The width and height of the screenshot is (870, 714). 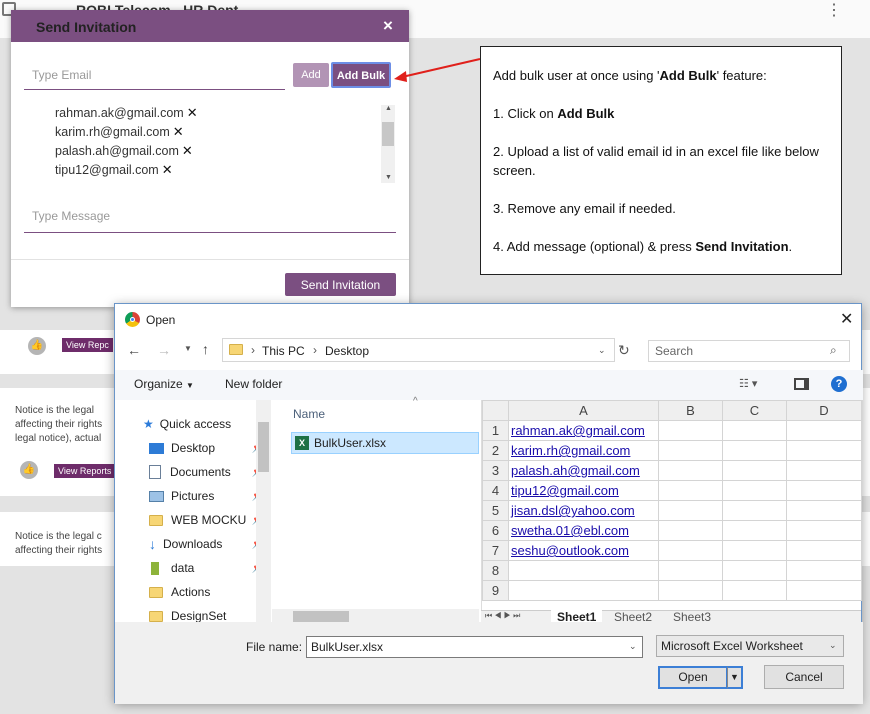 I want to click on pictures-icon, so click(x=156, y=496).